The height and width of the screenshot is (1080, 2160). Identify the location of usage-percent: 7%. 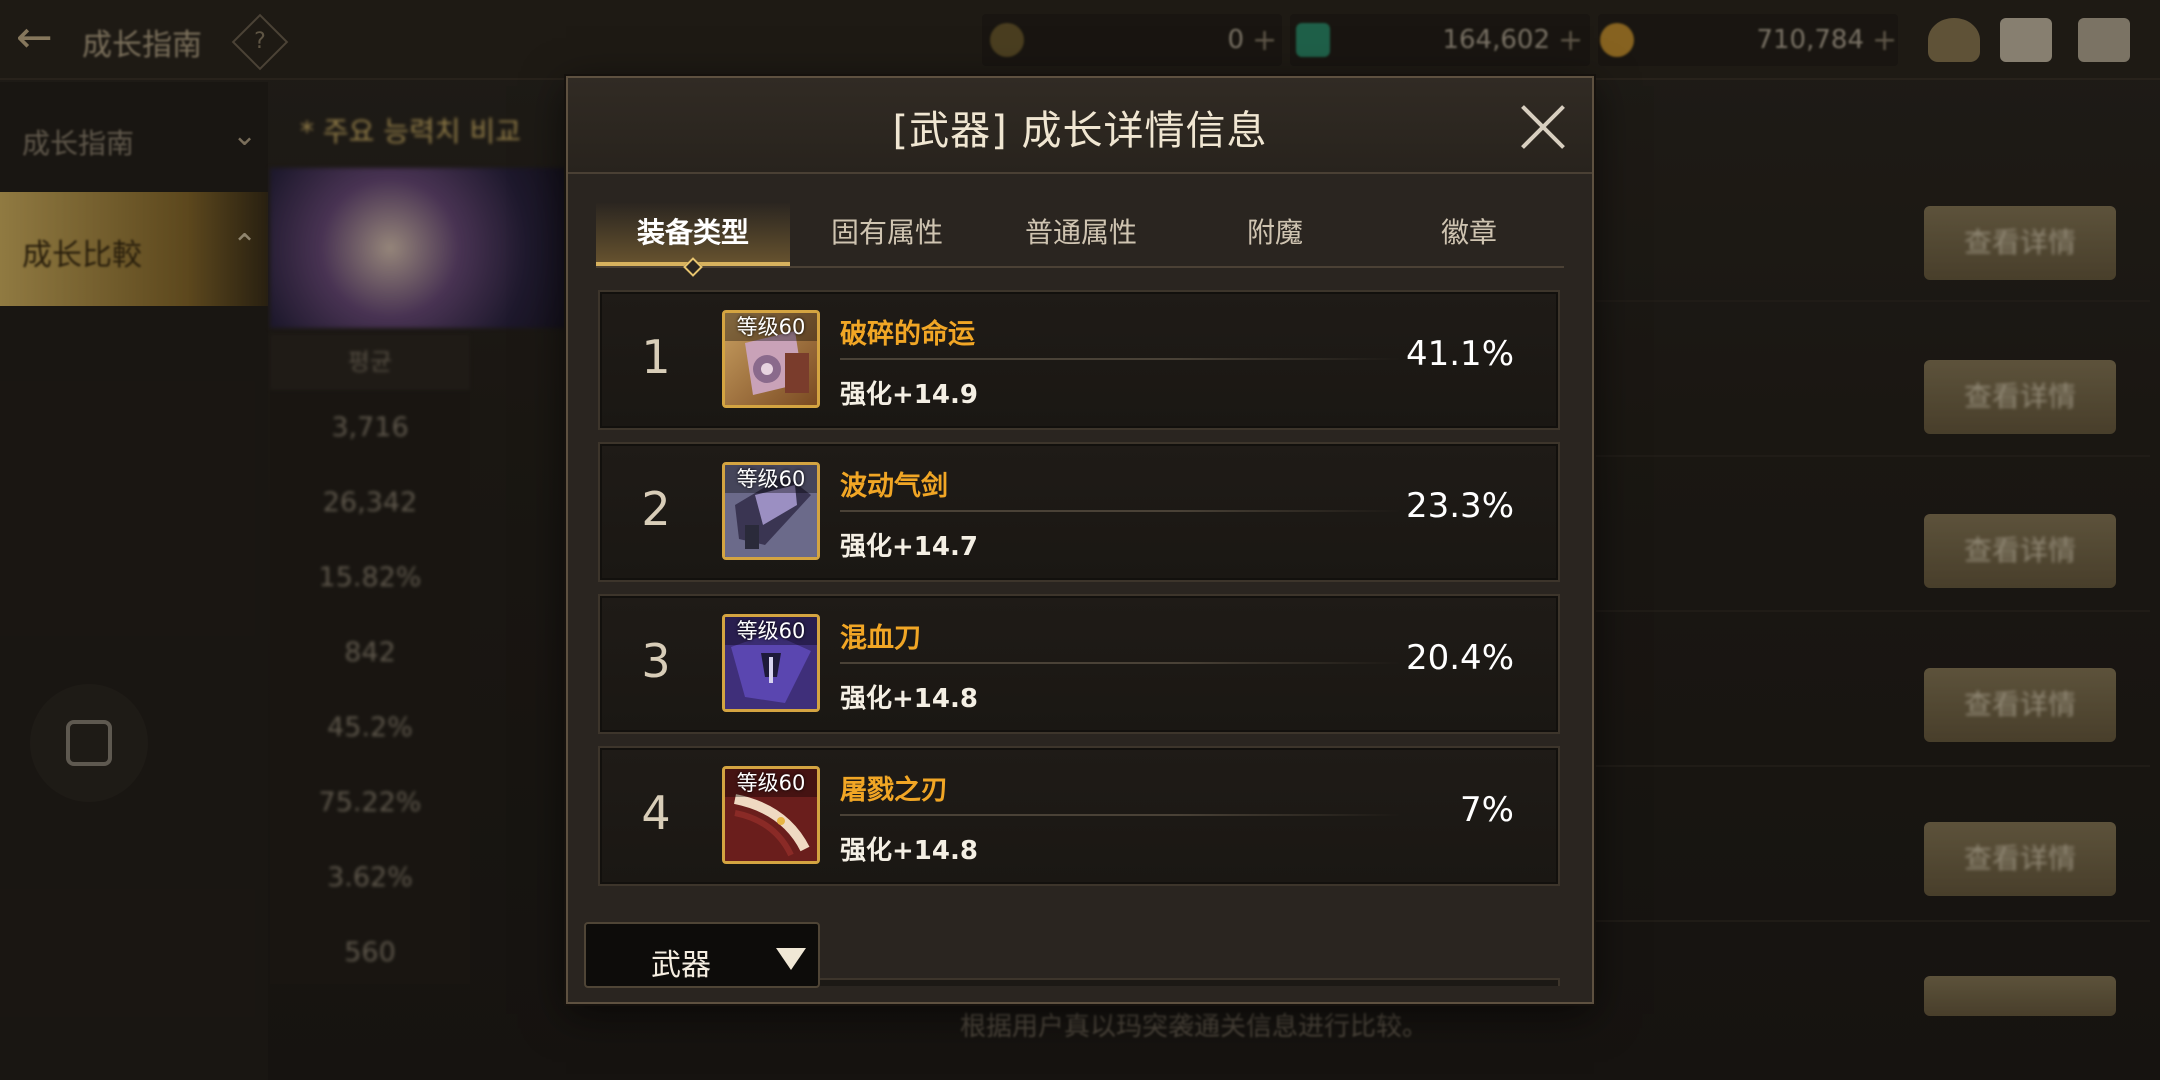
(1487, 810).